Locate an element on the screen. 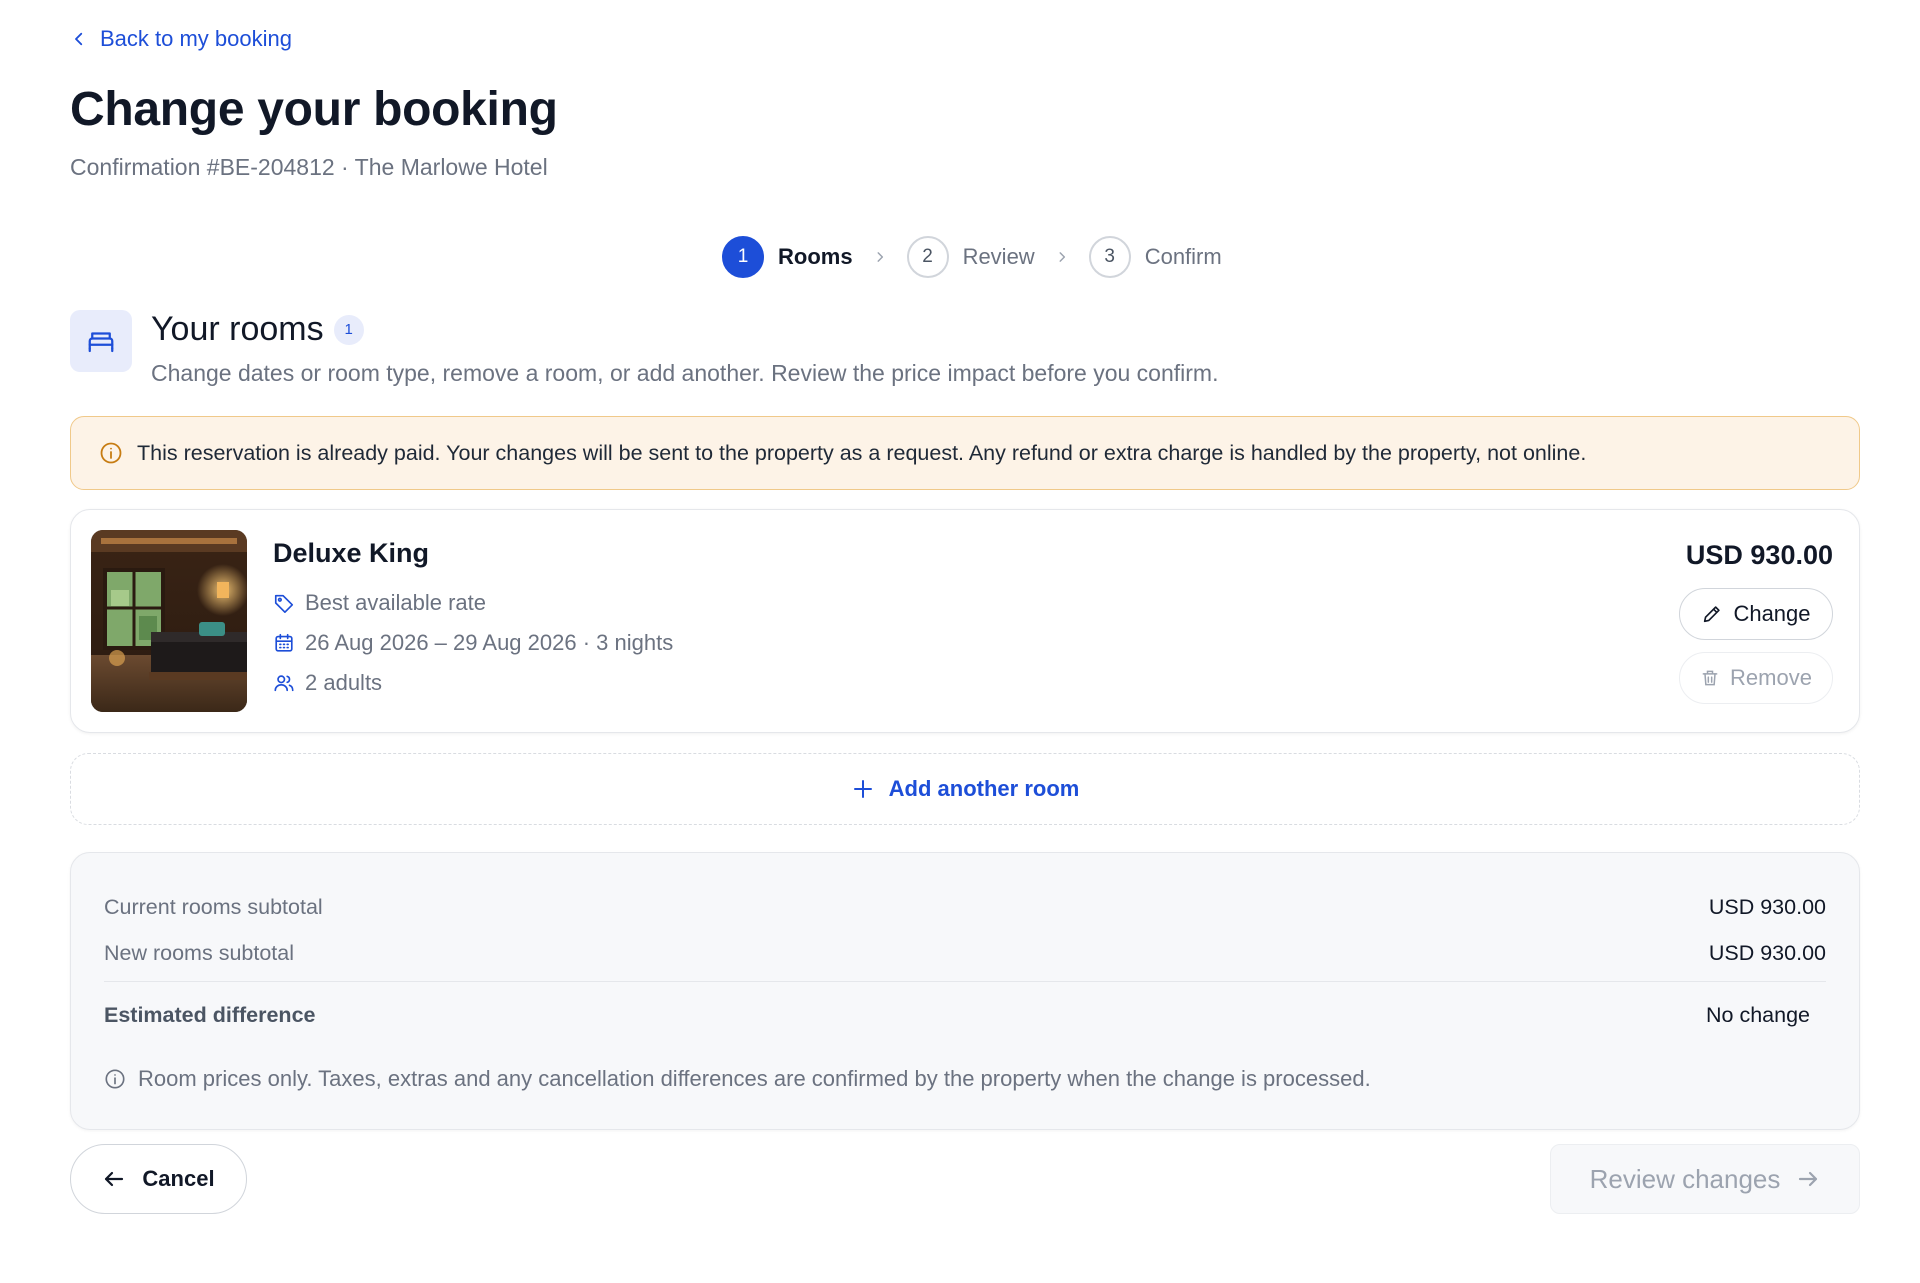  step-number: 2 is located at coordinates (927, 257).